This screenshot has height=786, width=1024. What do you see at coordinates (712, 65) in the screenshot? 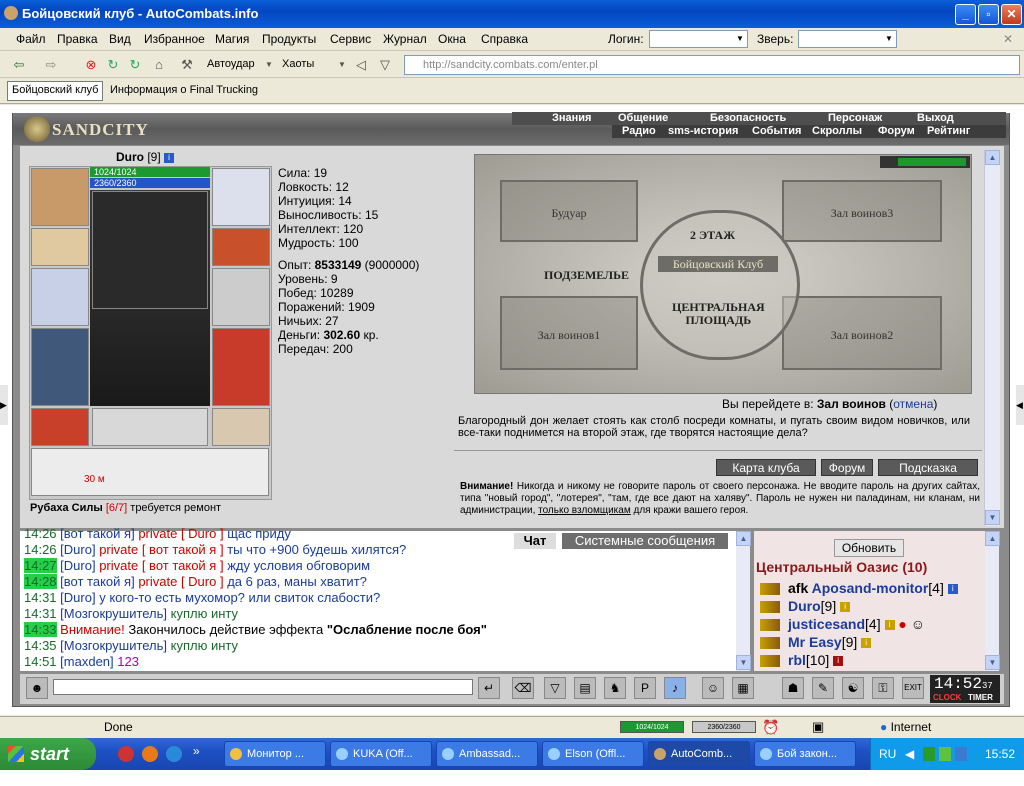
I see `address-bar: http://sandcity.combats.com/enter.pl` at bounding box center [712, 65].